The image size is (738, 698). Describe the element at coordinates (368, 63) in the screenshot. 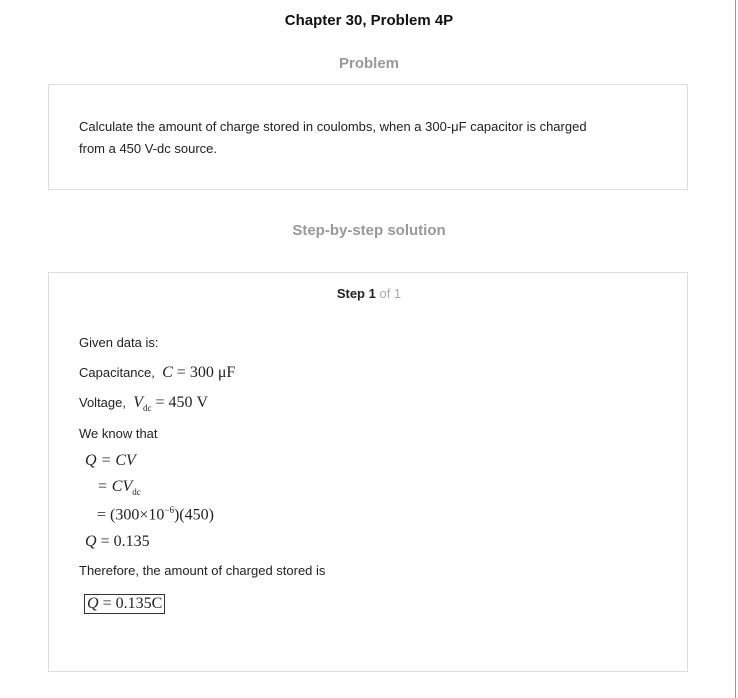

I see `problem-heading: Problem` at that location.